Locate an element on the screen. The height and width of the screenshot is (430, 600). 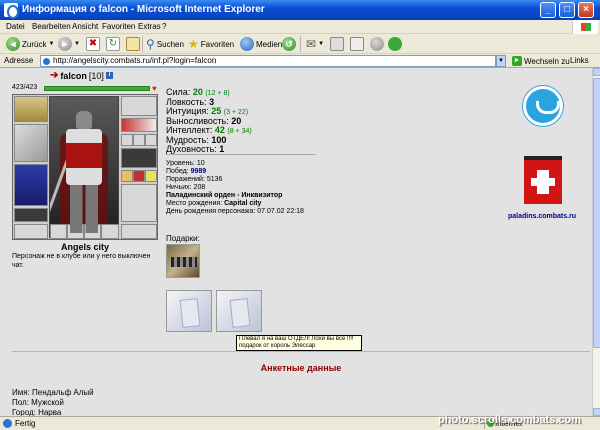
private-arrow-icon: ➔ is located at coordinates (54, 75).